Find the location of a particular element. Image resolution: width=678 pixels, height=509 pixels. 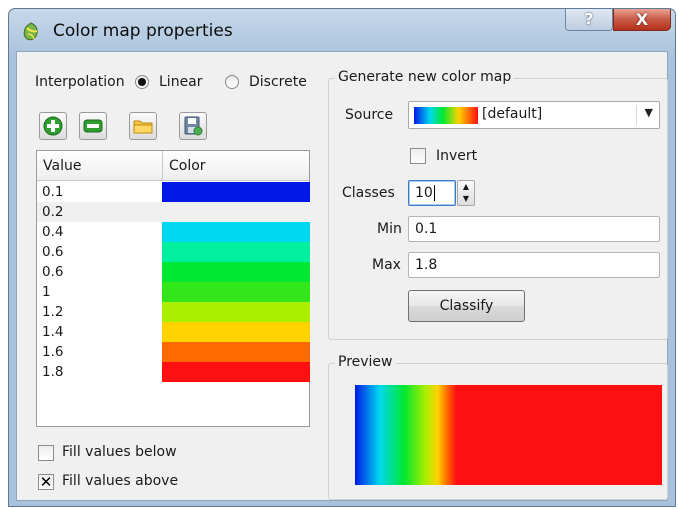

export-color-map-button is located at coordinates (193, 126).